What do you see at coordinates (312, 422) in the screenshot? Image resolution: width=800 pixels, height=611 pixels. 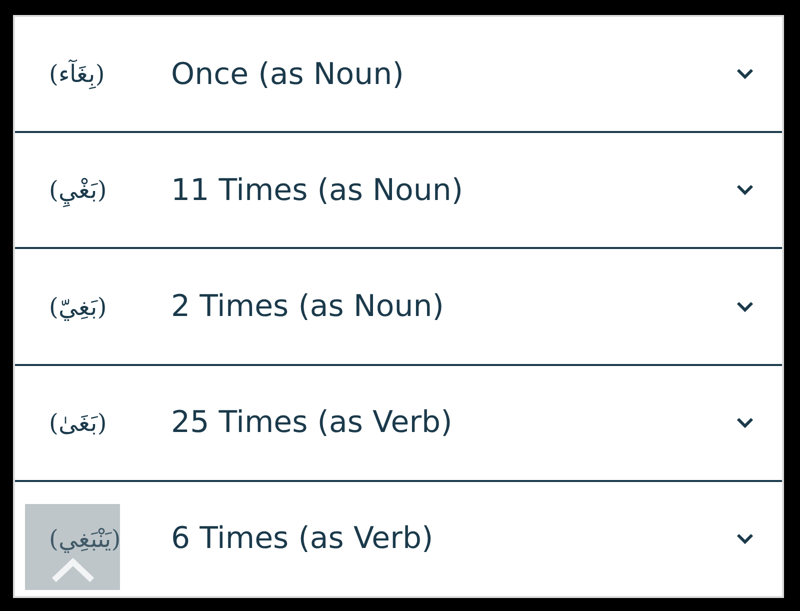 I see `occurrence-label: 25 Times (as Verb)` at bounding box center [312, 422].